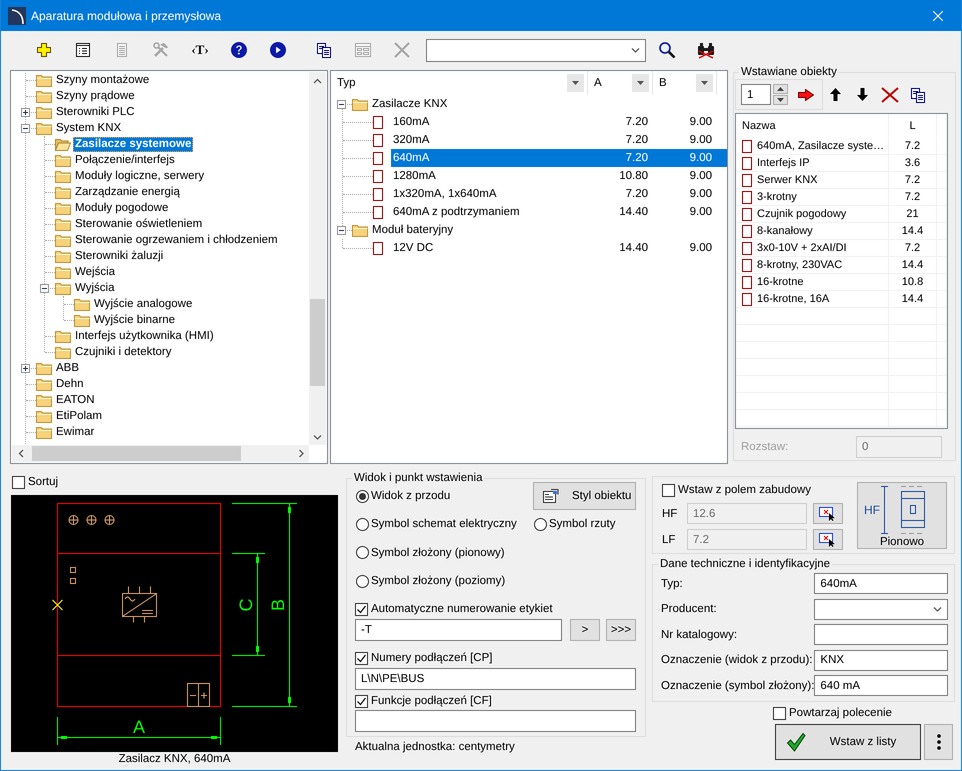 Image resolution: width=962 pixels, height=771 pixels. What do you see at coordinates (83, 50) in the screenshot?
I see `list-window-icon` at bounding box center [83, 50].